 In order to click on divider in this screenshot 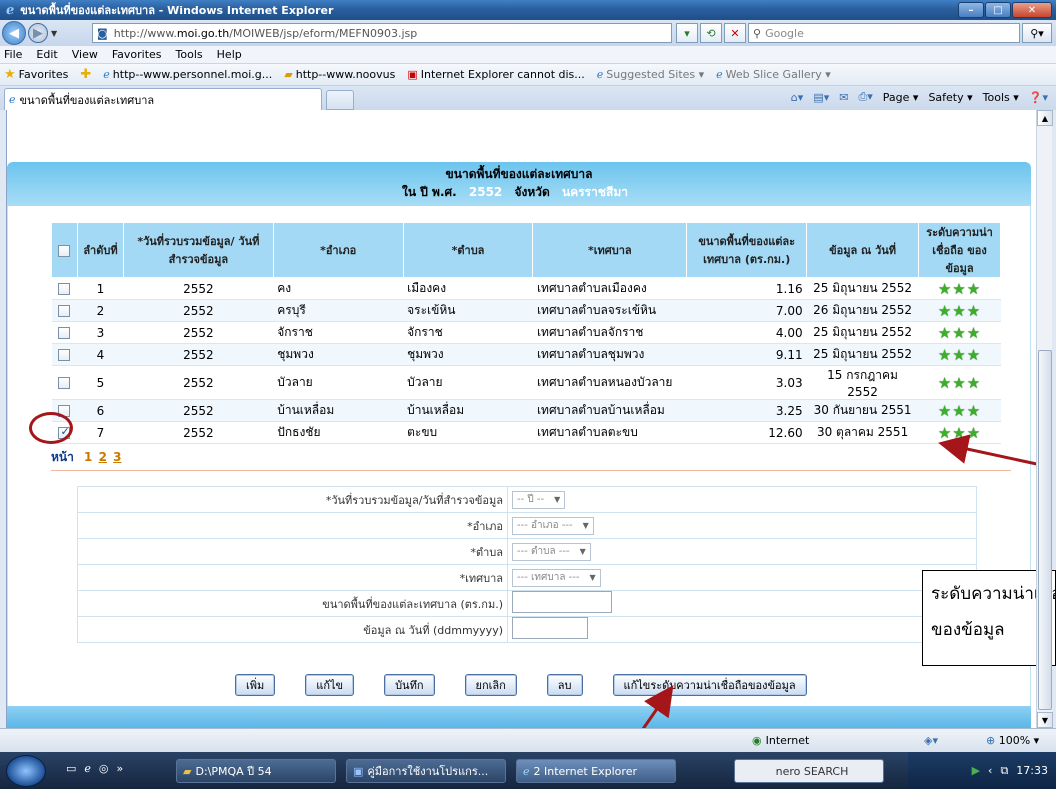, I will do `click(531, 470)`.